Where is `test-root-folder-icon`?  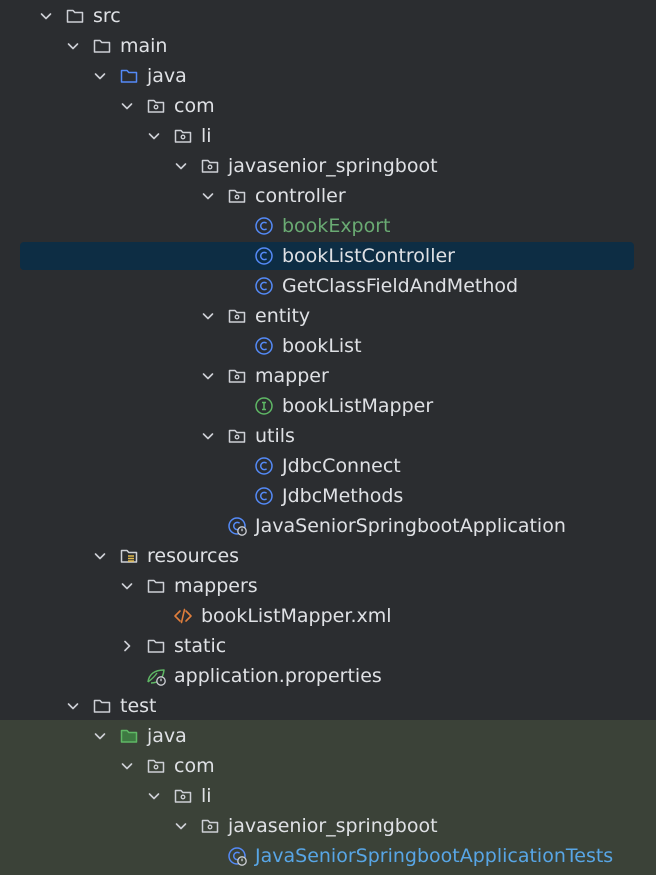 test-root-folder-icon is located at coordinates (129, 736).